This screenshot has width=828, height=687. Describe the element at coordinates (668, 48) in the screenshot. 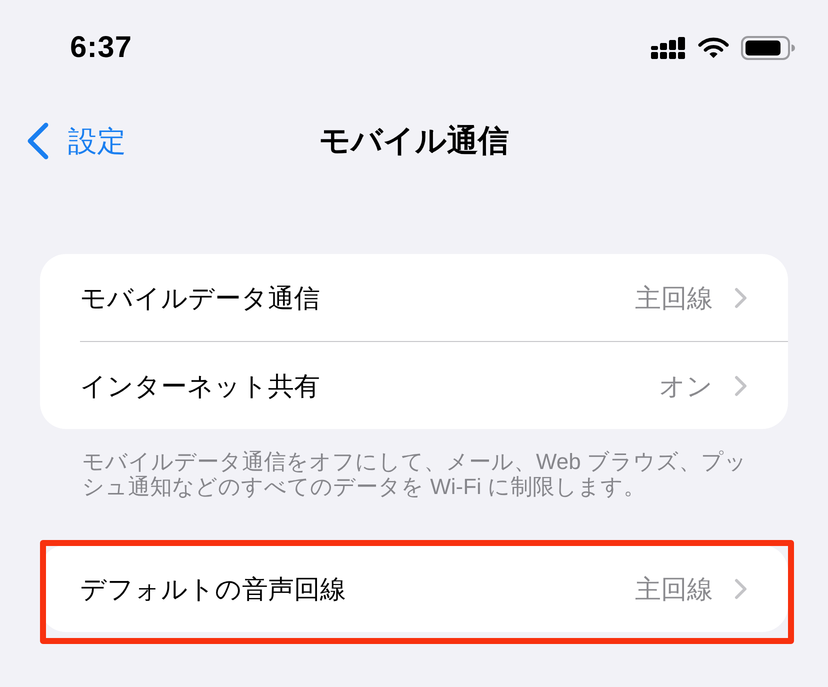

I see `signal-icon` at that location.